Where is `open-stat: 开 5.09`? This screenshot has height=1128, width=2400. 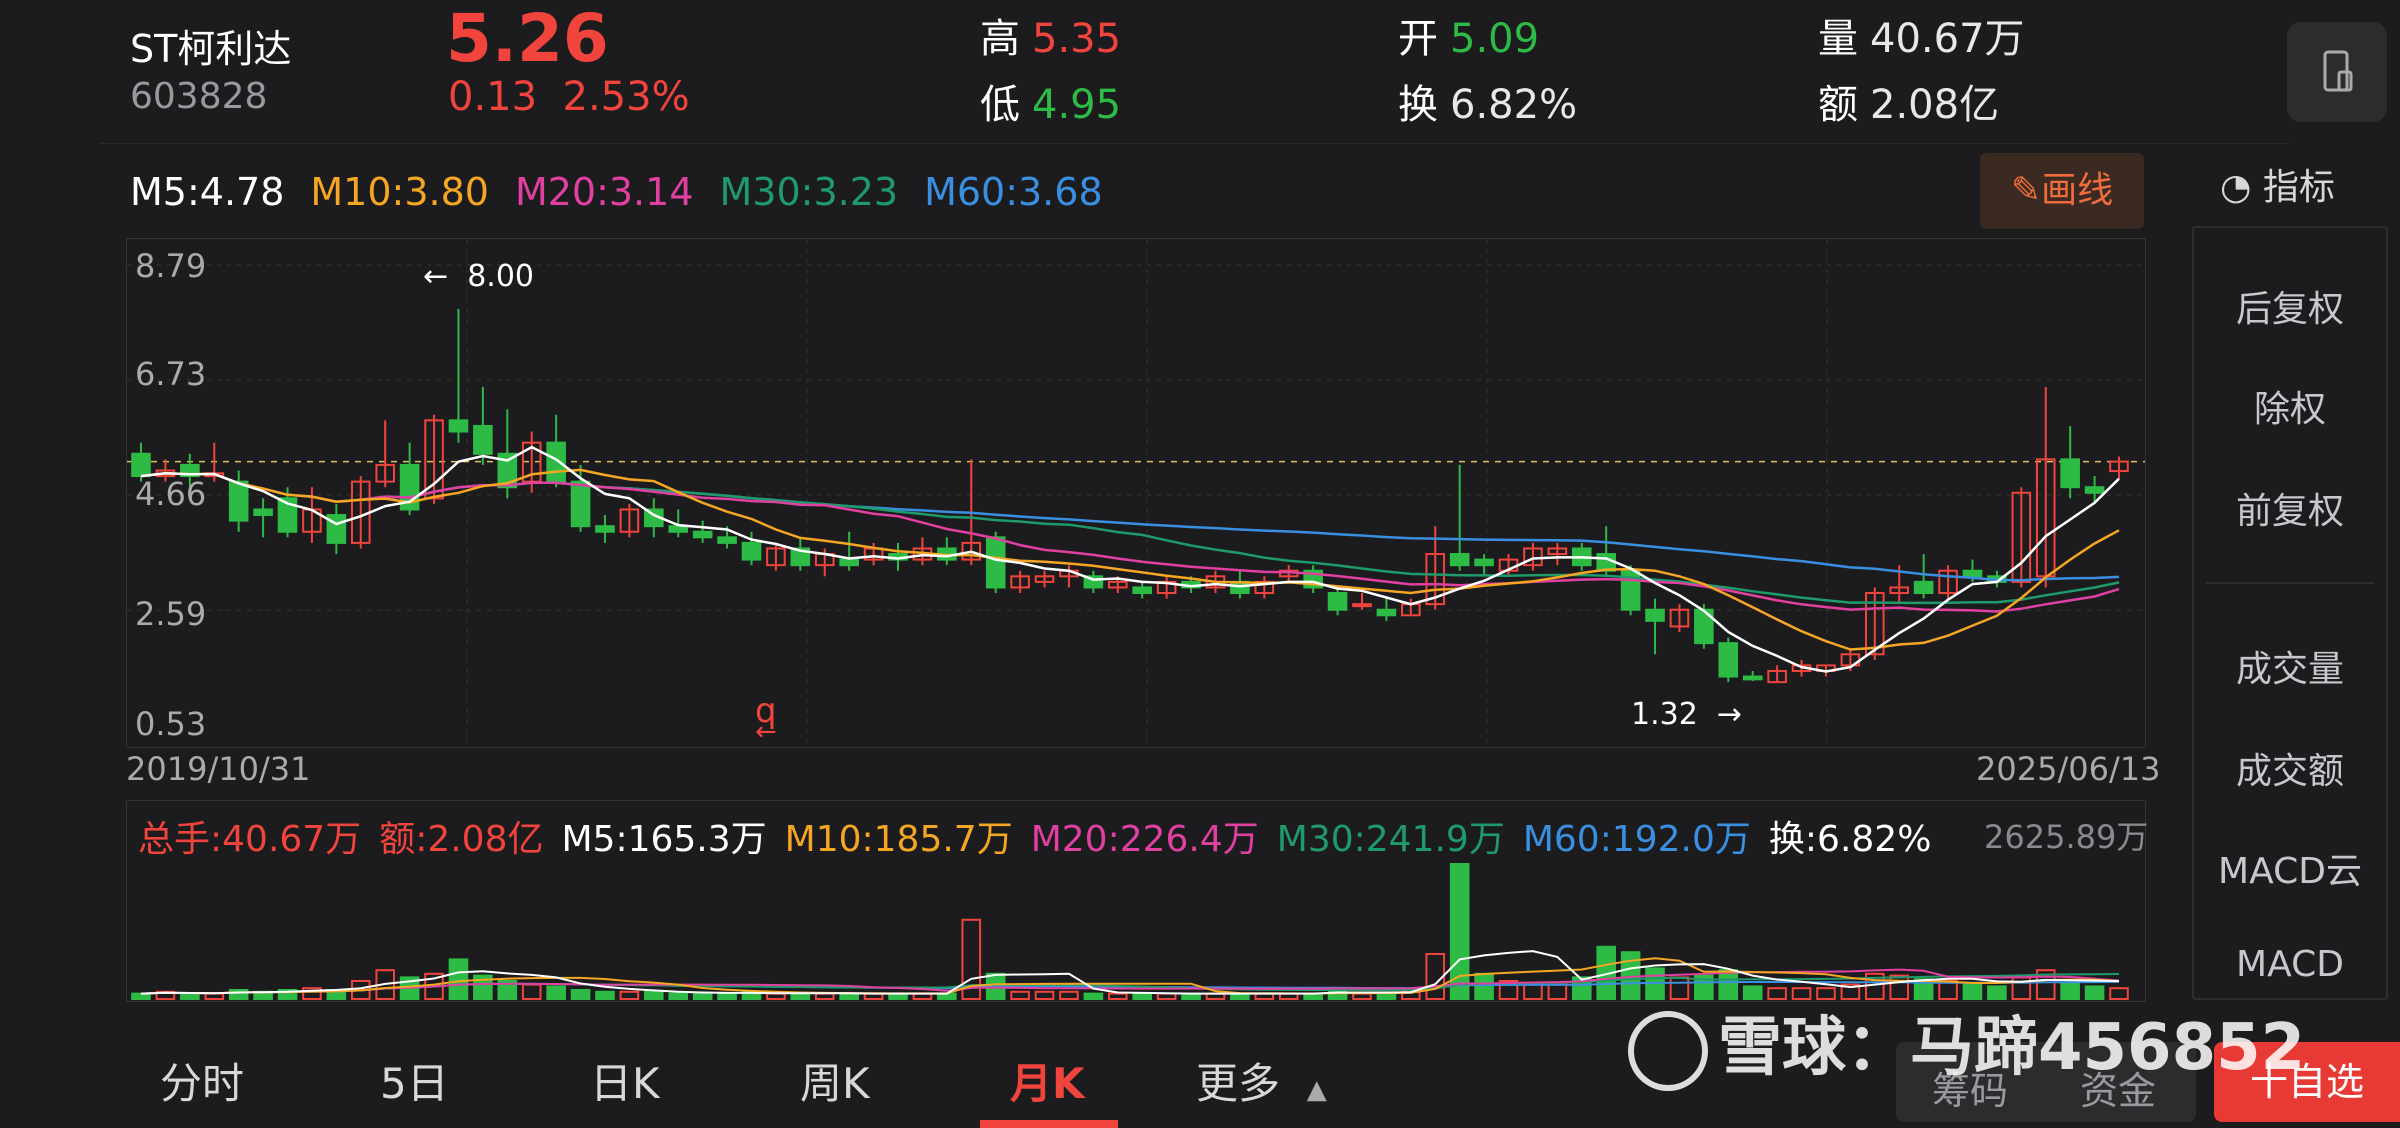 open-stat: 开 5.09 is located at coordinates (1468, 35).